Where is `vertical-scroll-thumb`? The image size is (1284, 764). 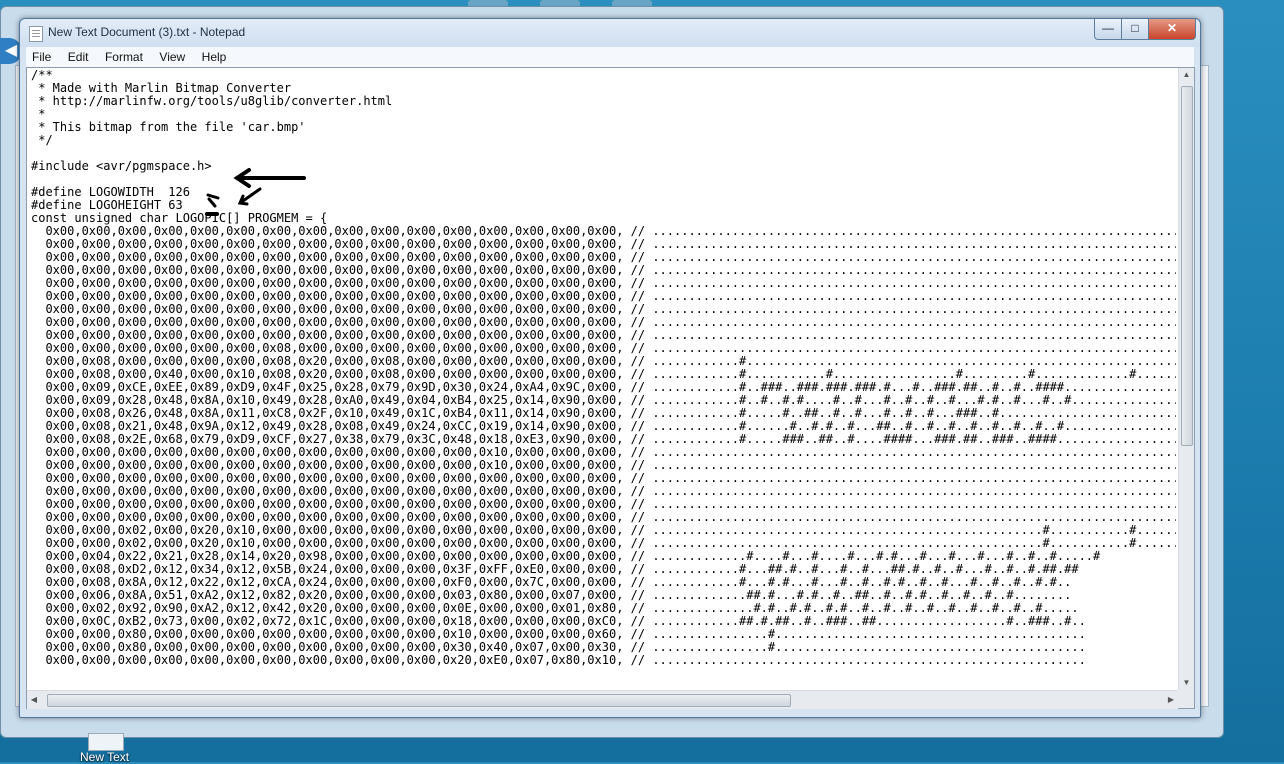
vertical-scroll-thumb is located at coordinates (1187, 266).